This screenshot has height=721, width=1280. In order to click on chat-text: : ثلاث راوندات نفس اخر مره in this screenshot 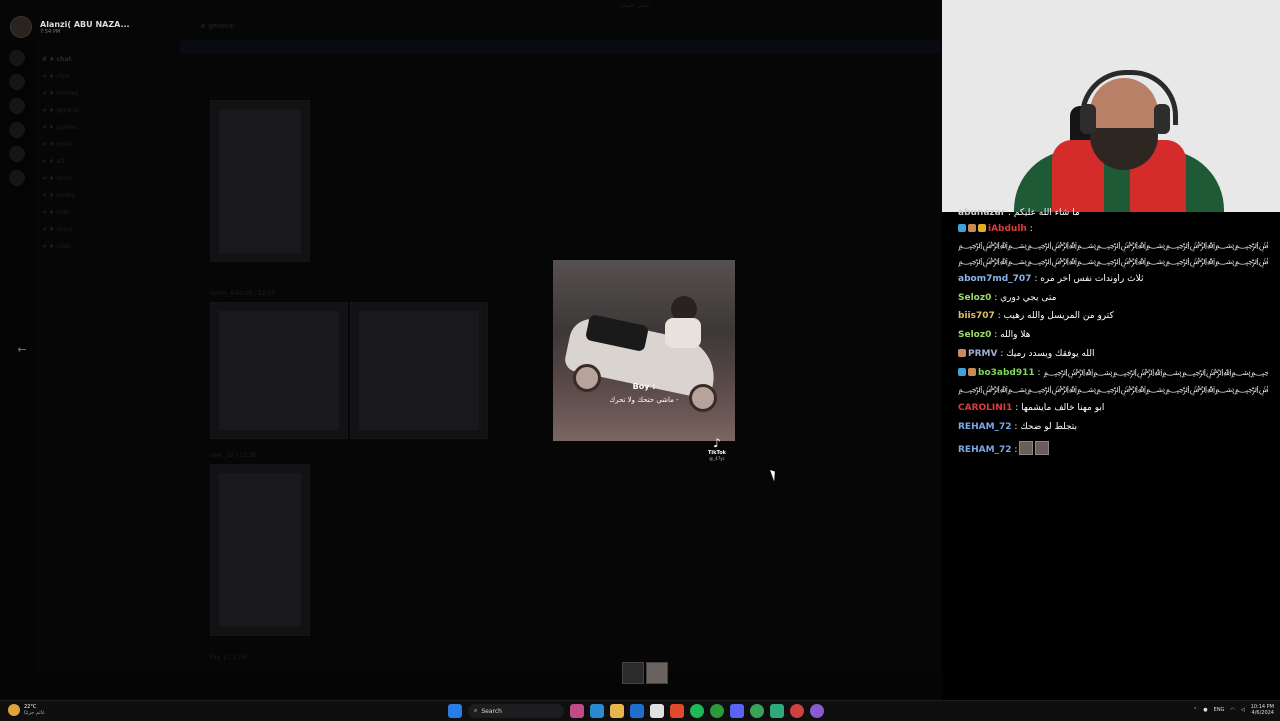, I will do `click(1087, 279)`.